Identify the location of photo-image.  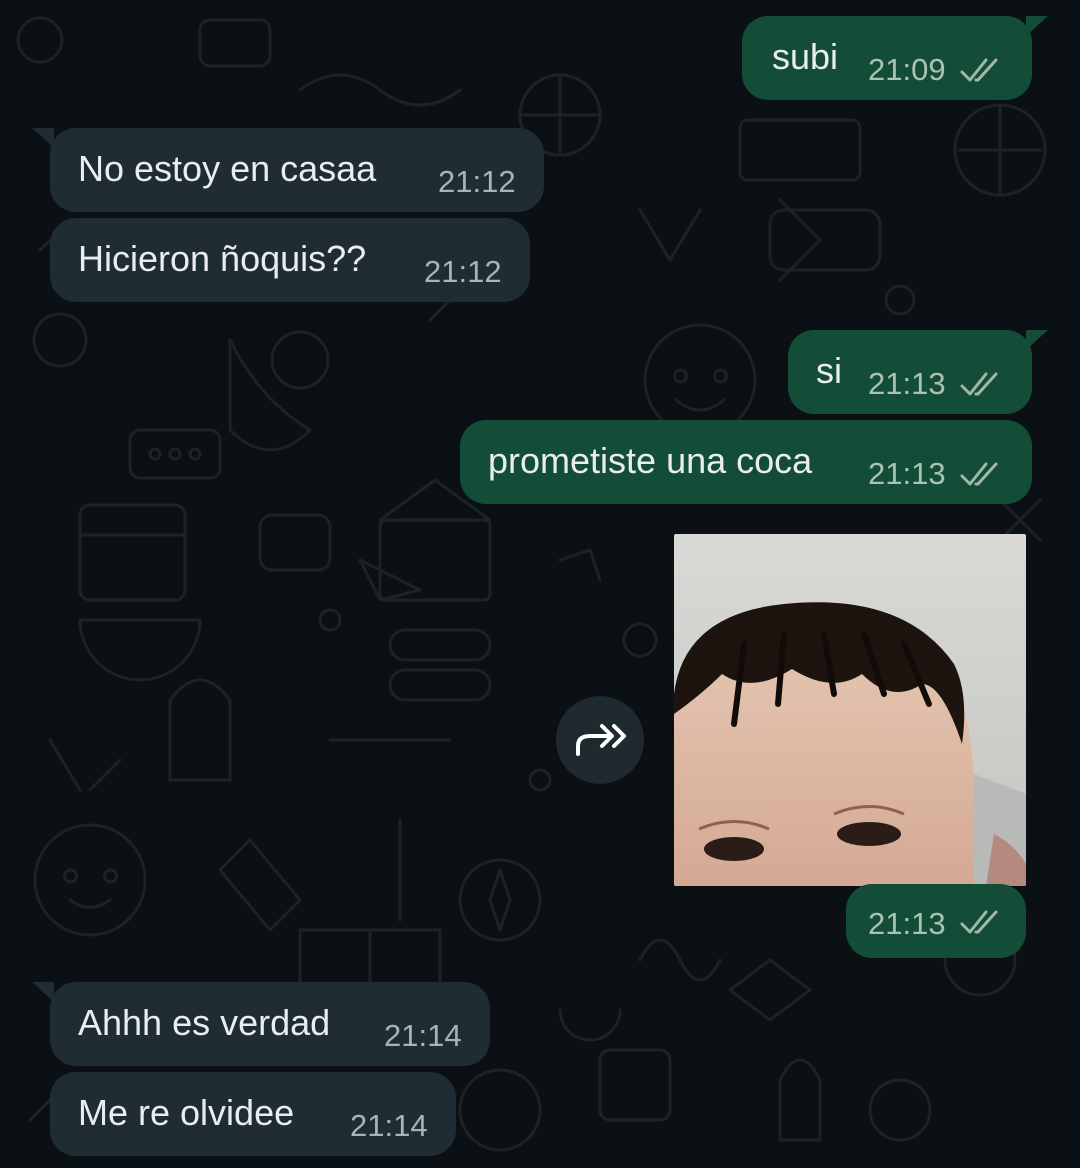
(850, 710).